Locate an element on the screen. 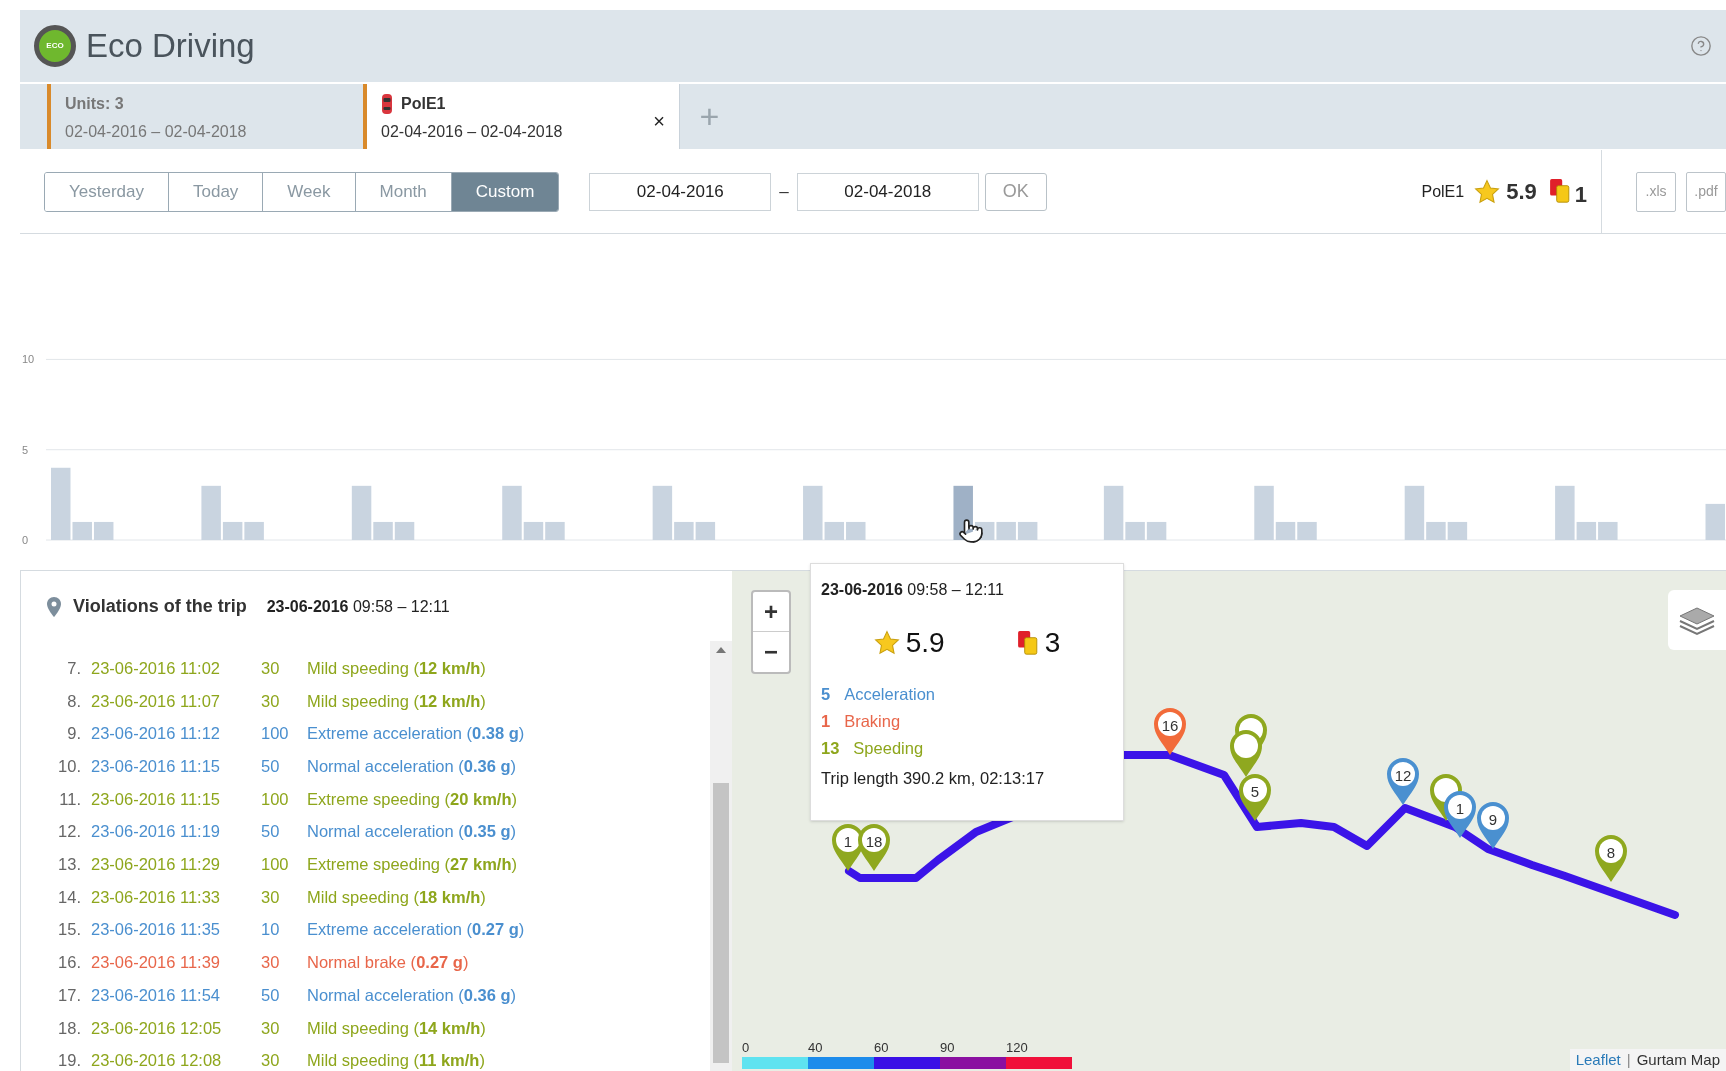 This screenshot has height=1071, width=1726. help-icon is located at coordinates (1701, 46).